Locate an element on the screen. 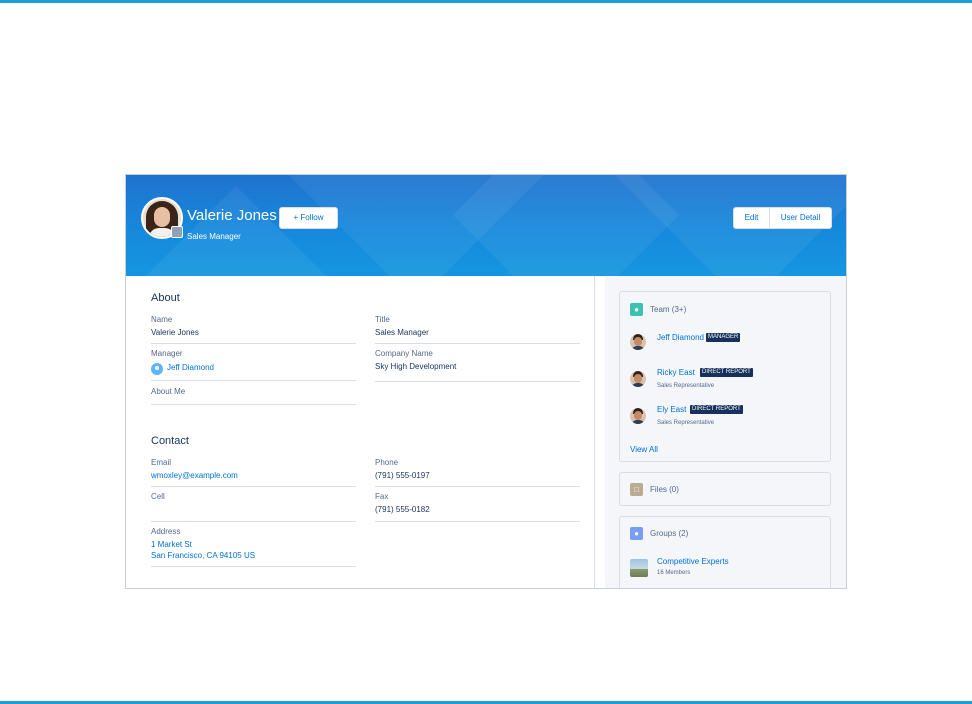 This screenshot has height=704, width=972. view-all-link: View All is located at coordinates (644, 450).